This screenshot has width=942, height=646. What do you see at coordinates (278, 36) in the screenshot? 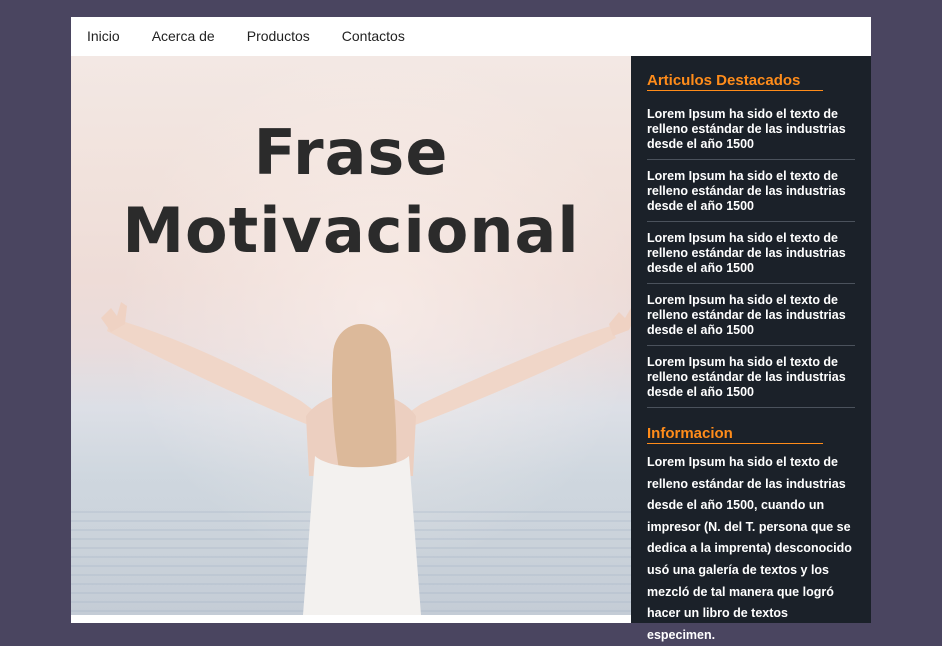
I see `nav-item-productos: Productos` at bounding box center [278, 36].